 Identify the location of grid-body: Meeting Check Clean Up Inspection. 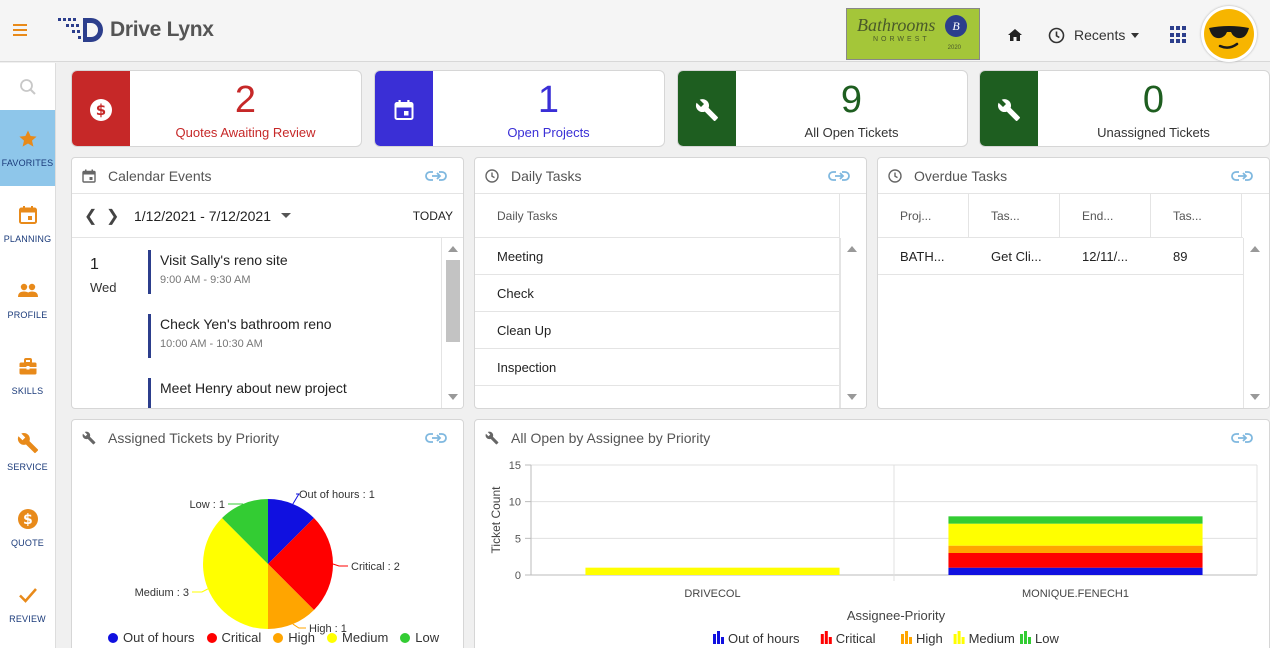
(657, 323).